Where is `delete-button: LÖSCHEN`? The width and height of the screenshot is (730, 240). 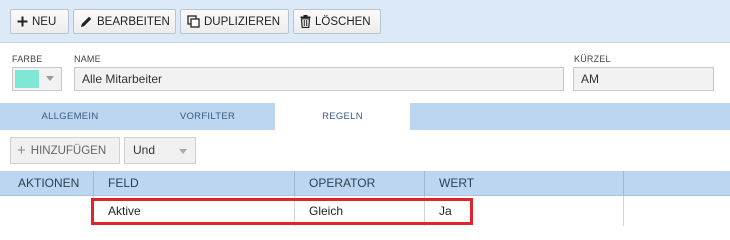
delete-button: LÖSCHEN is located at coordinates (337, 21).